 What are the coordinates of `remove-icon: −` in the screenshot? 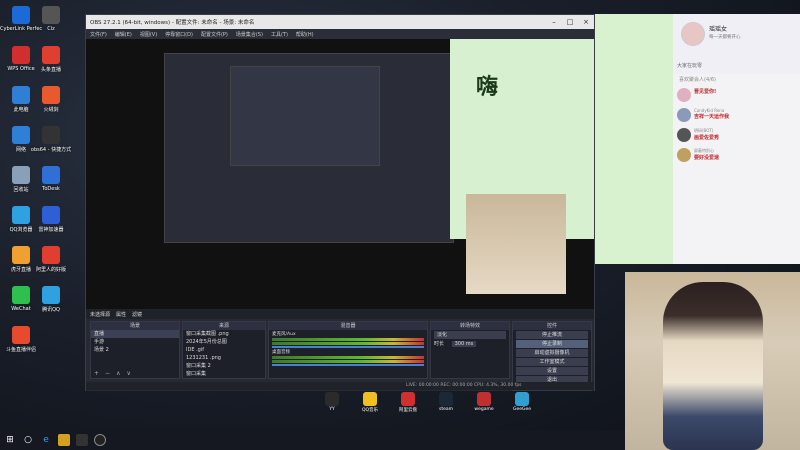 It's located at (107, 374).